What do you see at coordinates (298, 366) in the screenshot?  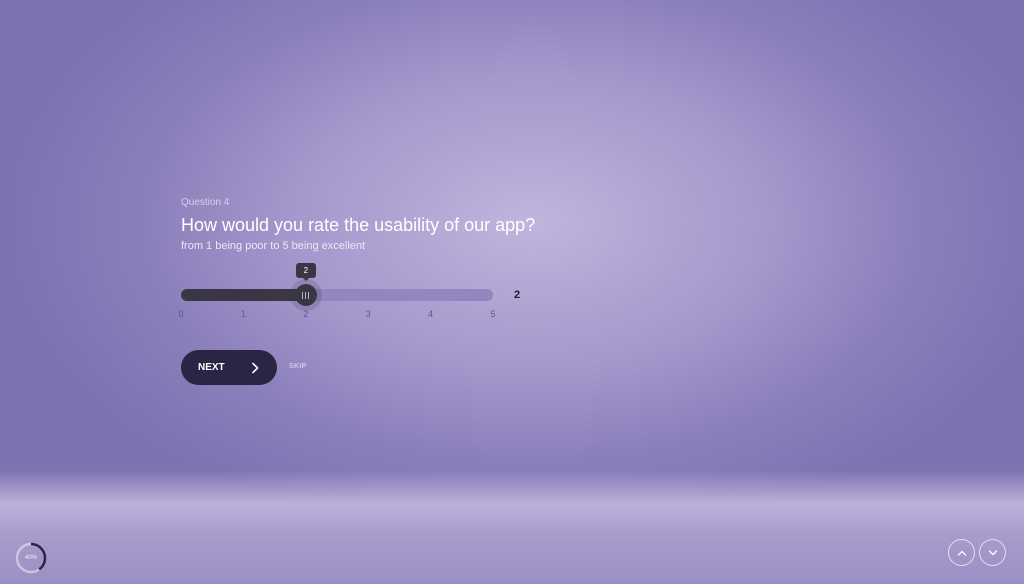 I see `skip-link: SKIP` at bounding box center [298, 366].